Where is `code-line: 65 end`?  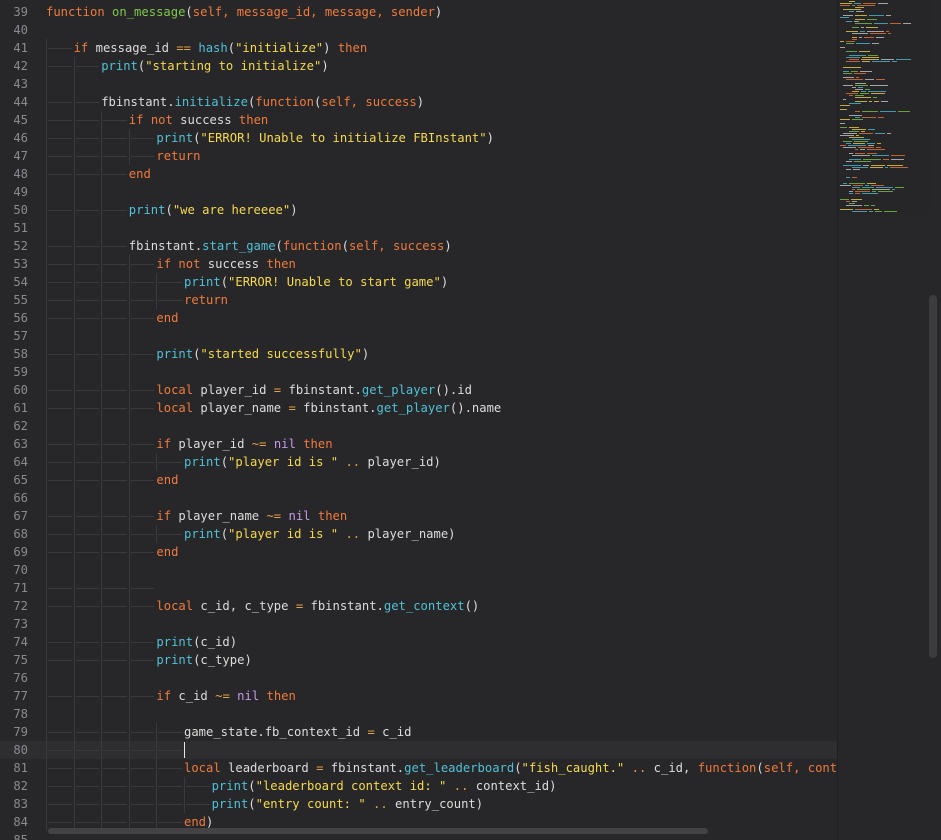
code-line: 65 end is located at coordinates (419, 480).